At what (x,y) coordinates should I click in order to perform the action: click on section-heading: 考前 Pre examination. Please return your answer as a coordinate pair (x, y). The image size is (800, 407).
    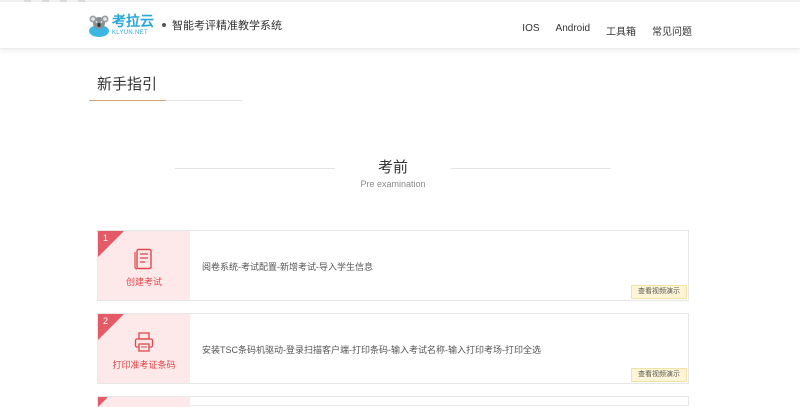
    Looking at the image, I should click on (393, 172).